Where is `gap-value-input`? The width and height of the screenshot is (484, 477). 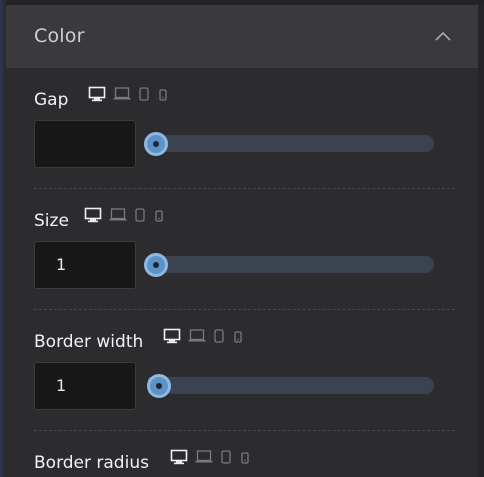
gap-value-input is located at coordinates (85, 144).